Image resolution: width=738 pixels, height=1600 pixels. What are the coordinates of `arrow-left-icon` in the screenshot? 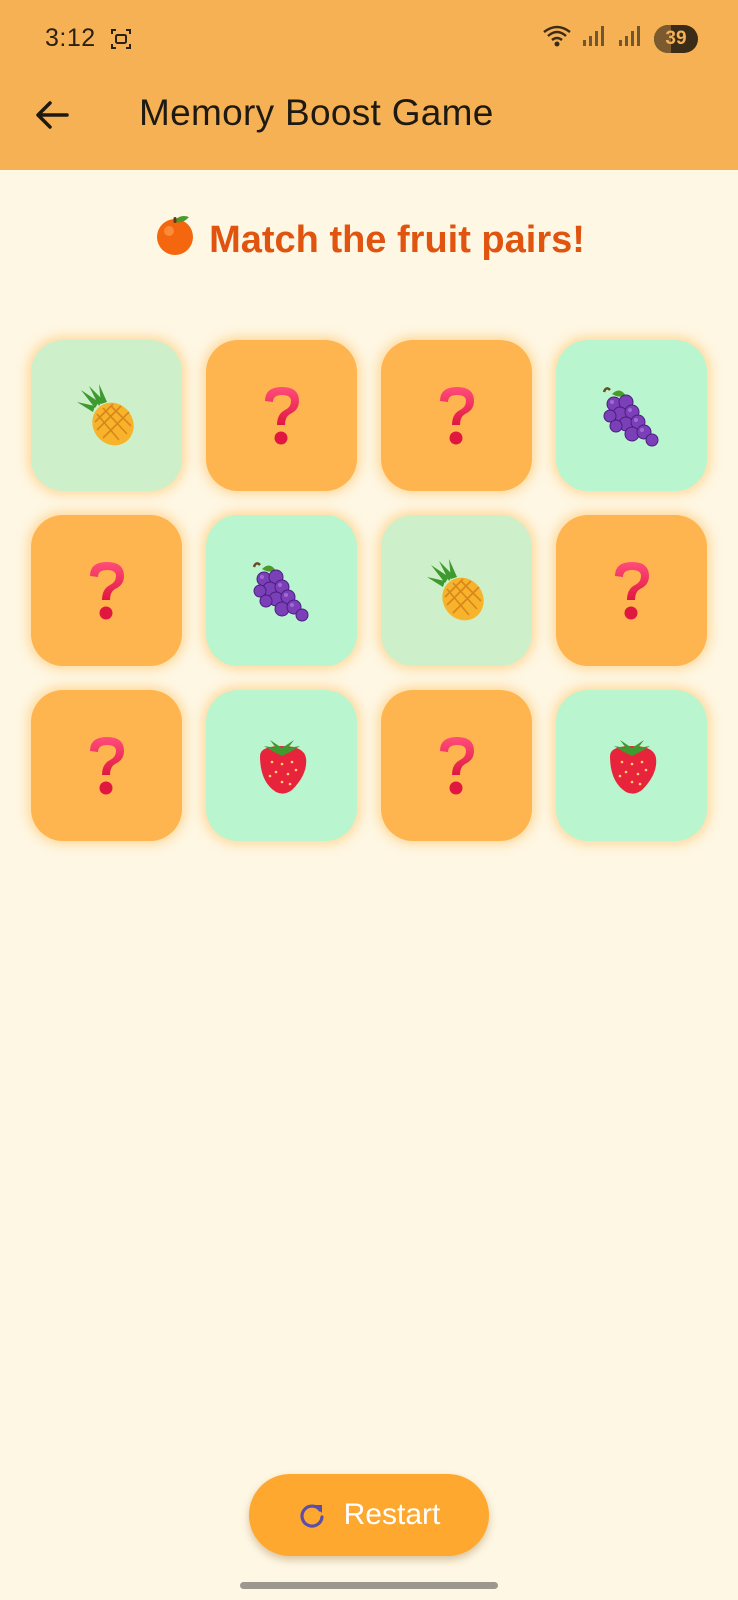 It's located at (52, 115).